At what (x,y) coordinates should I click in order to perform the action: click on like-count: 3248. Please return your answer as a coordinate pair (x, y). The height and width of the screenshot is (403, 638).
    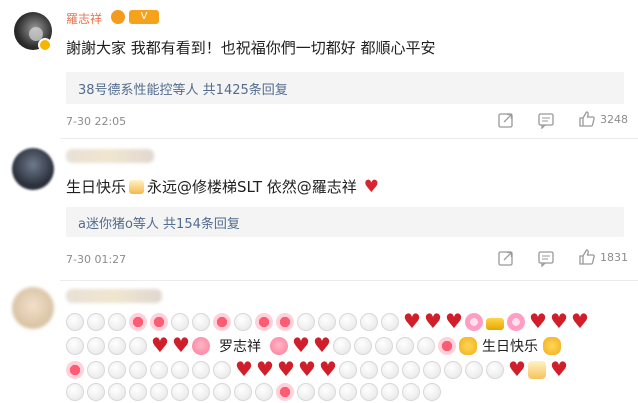
    Looking at the image, I should click on (614, 119).